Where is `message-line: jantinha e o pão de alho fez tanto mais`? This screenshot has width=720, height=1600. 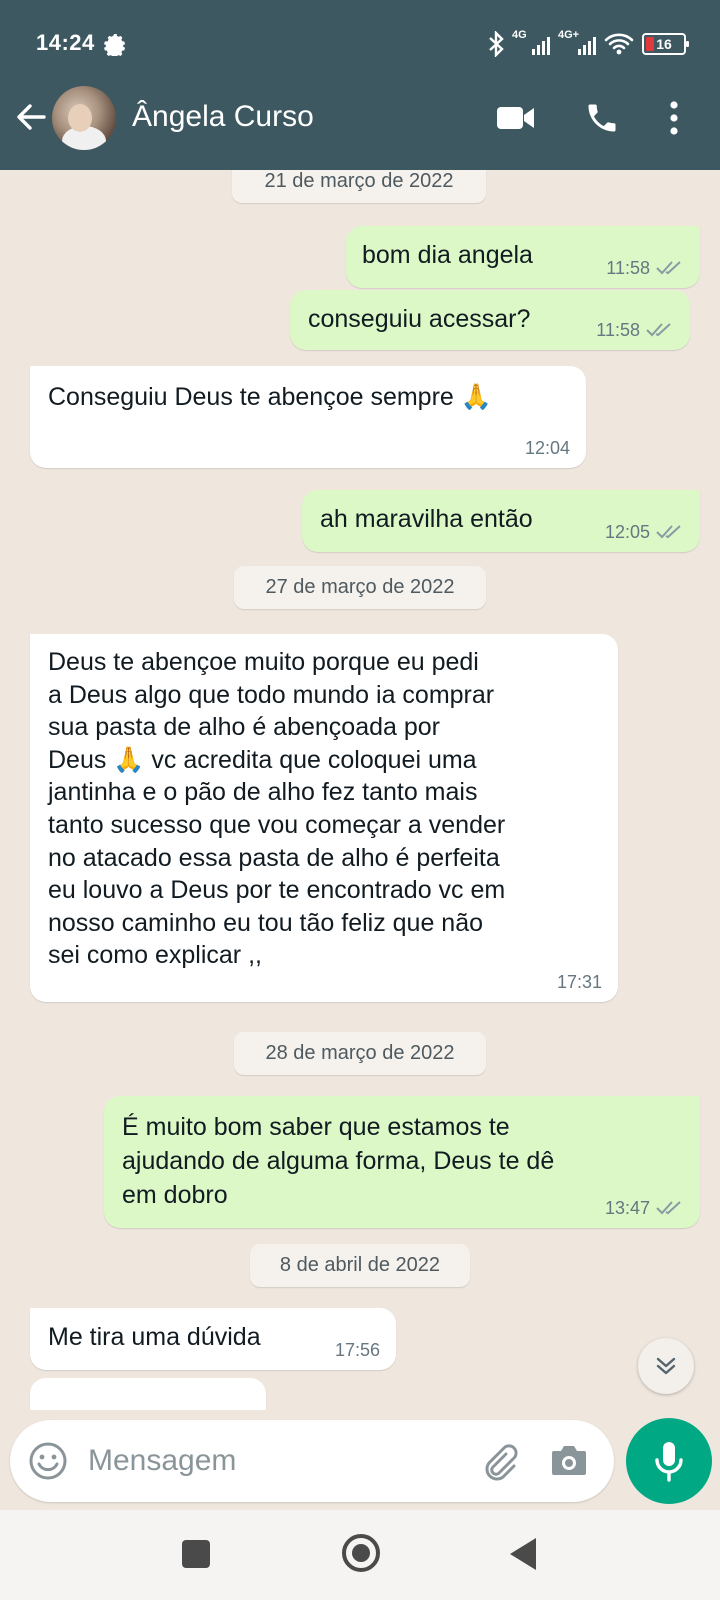
message-line: jantinha e o pão de alho fez tanto mais is located at coordinates (263, 792).